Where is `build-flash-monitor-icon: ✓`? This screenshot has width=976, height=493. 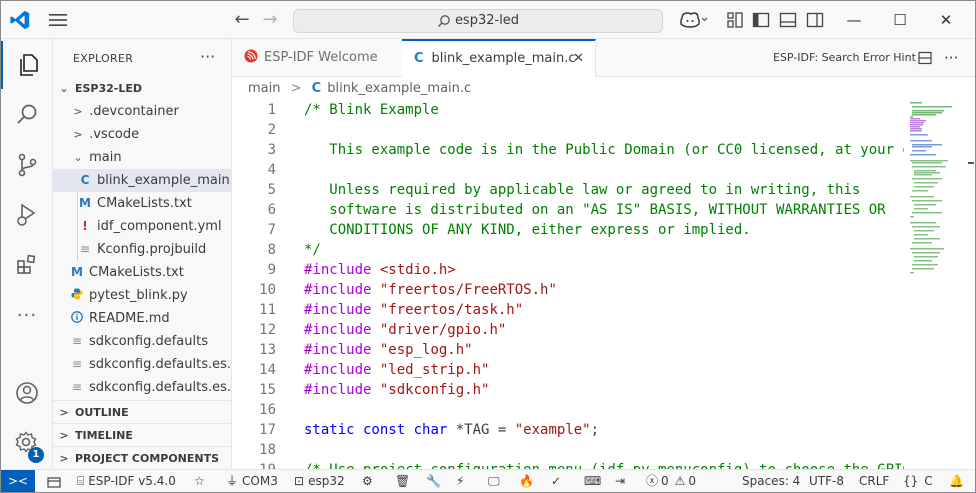 build-flash-monitor-icon: ✓ is located at coordinates (556, 481).